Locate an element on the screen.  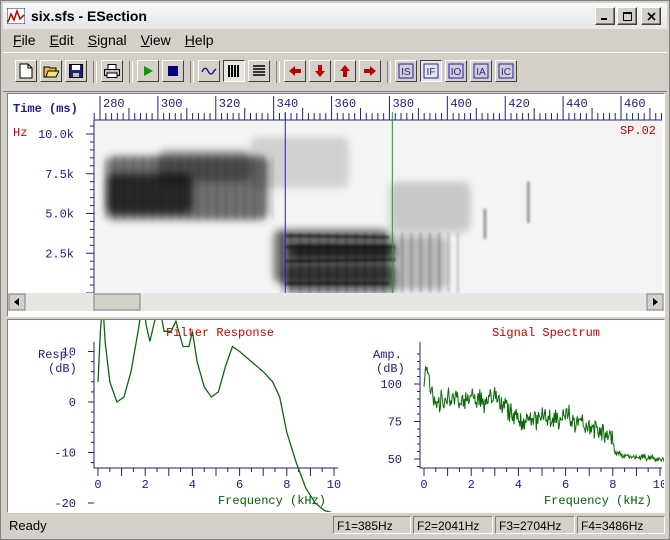
frequency-unit-label: Hz is located at coordinates (20, 133).